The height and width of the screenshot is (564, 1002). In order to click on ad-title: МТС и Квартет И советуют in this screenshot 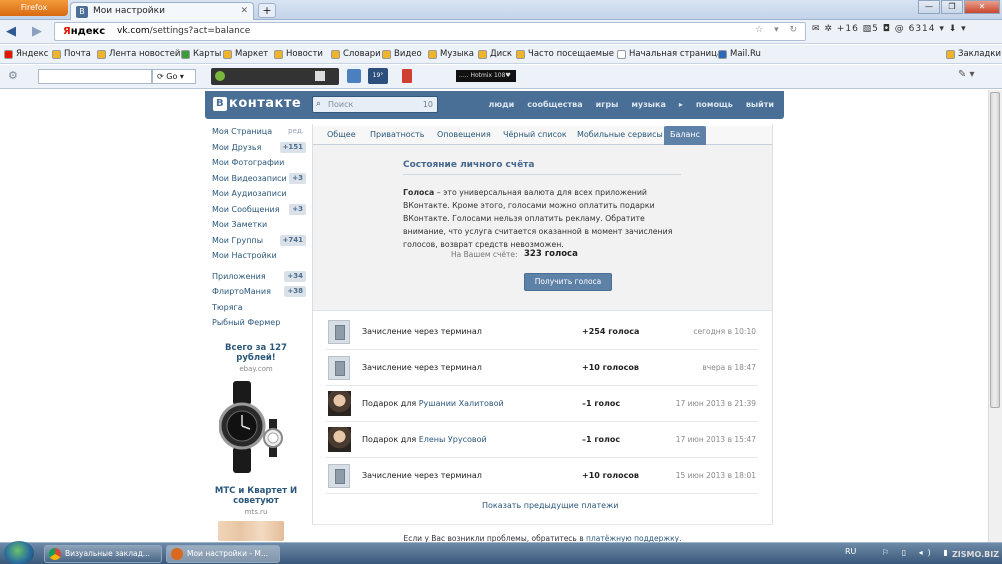, I will do `click(256, 496)`.